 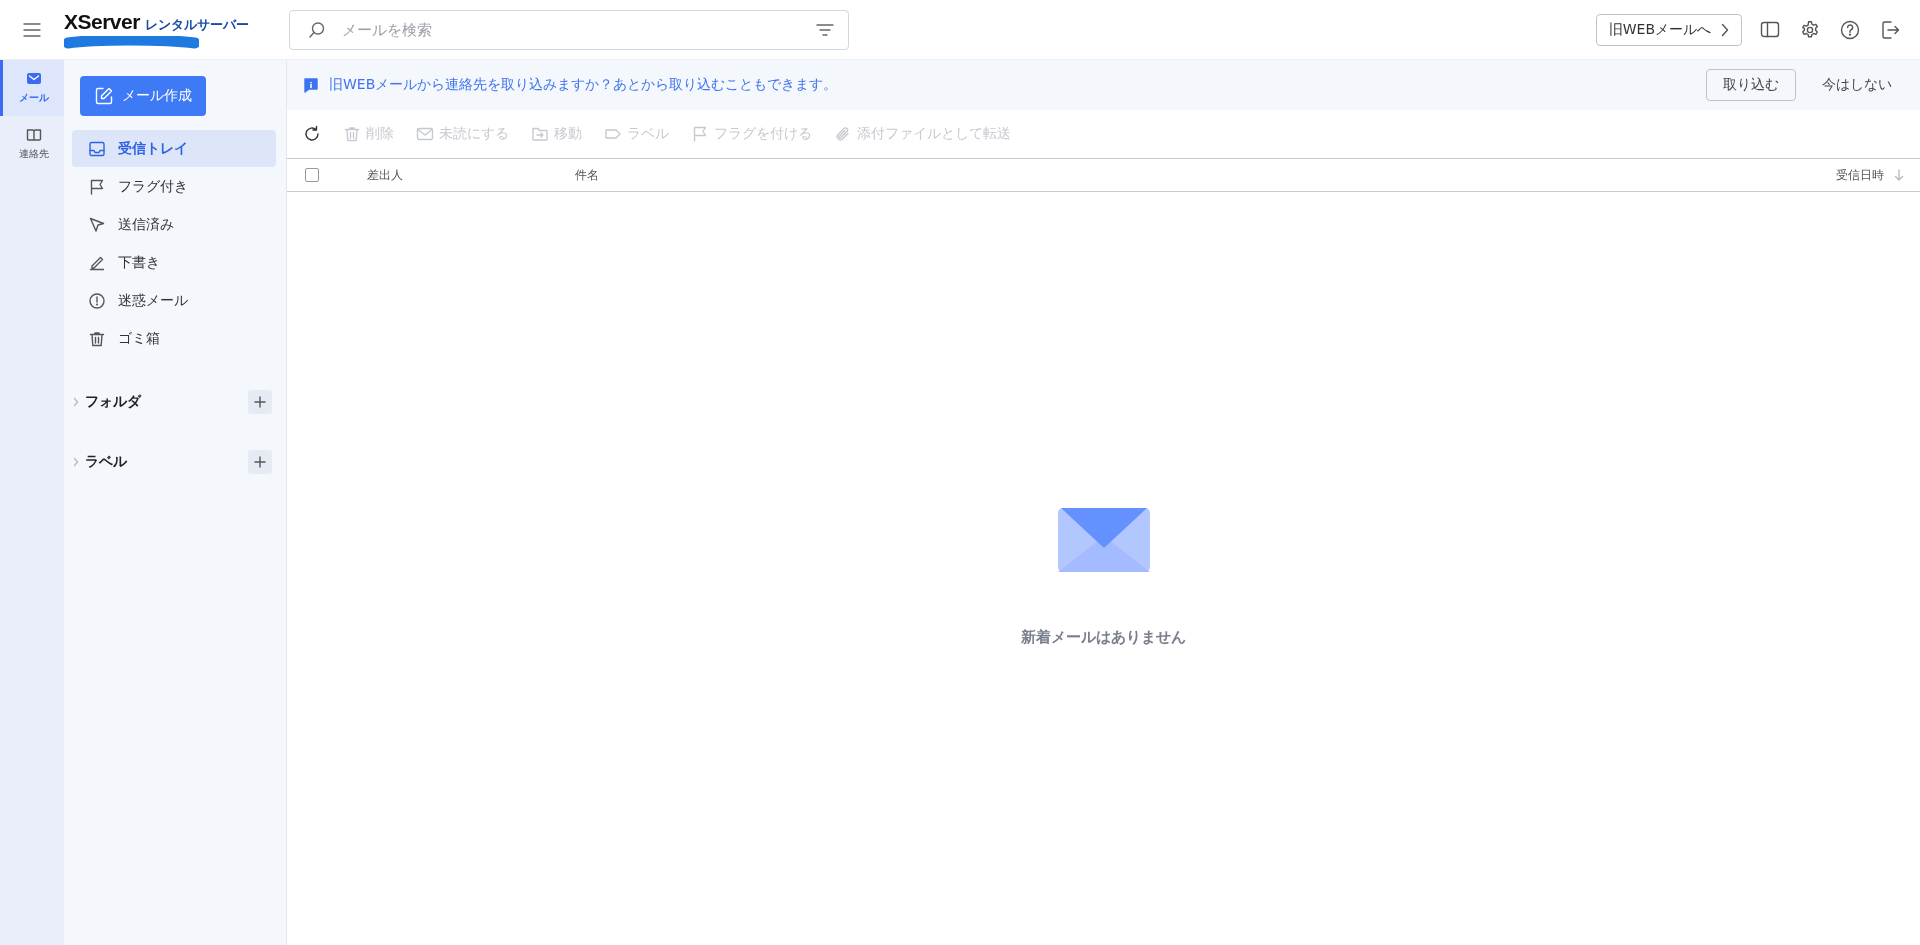 I want to click on search-input: メールを検索, so click(x=571, y=29).